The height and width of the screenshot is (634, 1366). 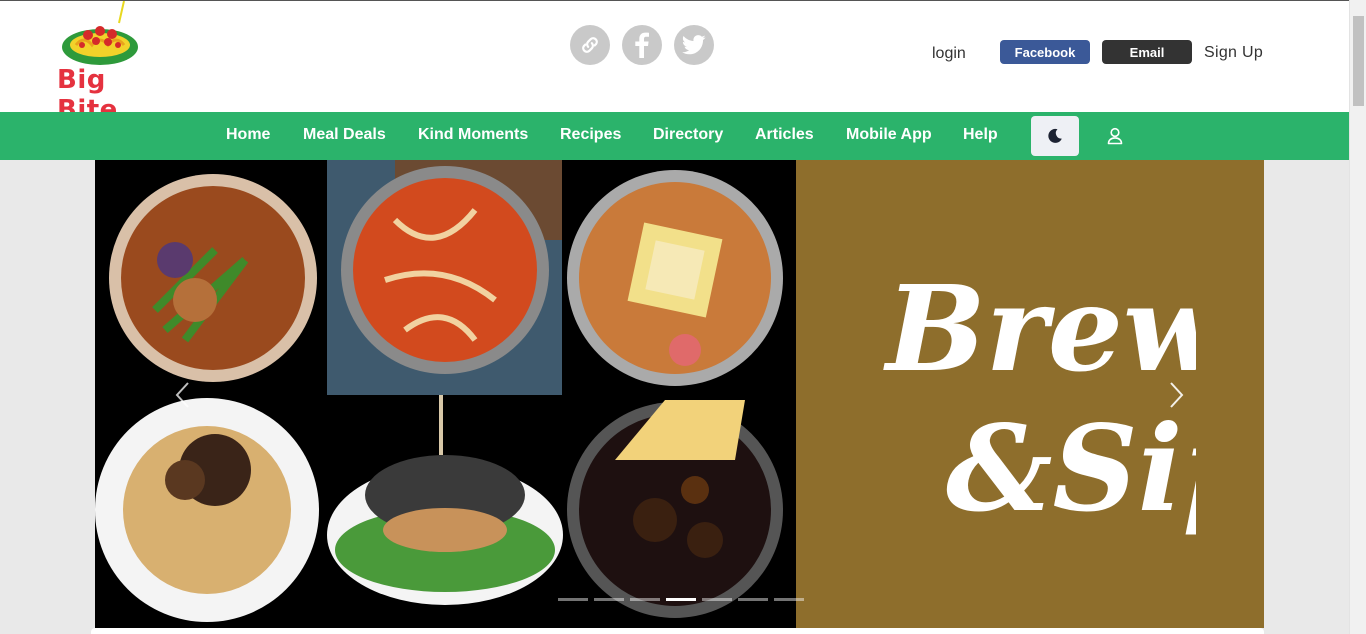 What do you see at coordinates (1233, 53) in the screenshot?
I see `signup-link: Sign Up` at bounding box center [1233, 53].